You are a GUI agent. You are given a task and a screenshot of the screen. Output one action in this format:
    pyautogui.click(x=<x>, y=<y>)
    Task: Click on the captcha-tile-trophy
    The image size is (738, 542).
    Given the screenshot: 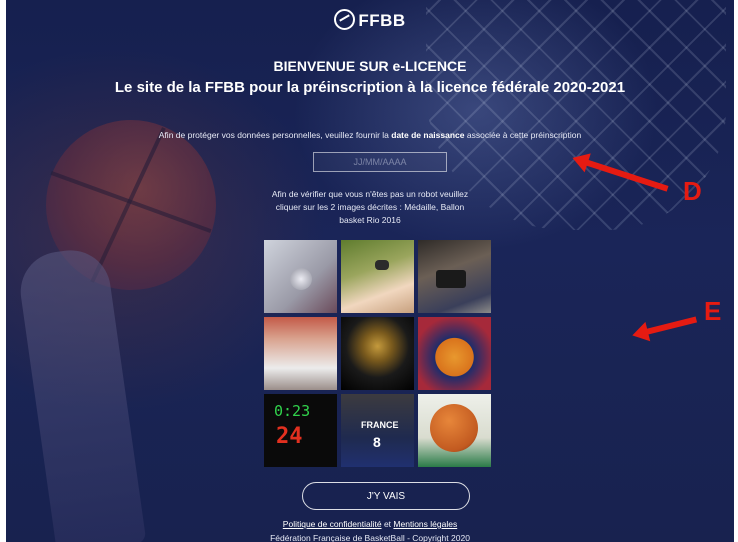 What is the action you would take?
    pyautogui.click(x=377, y=353)
    